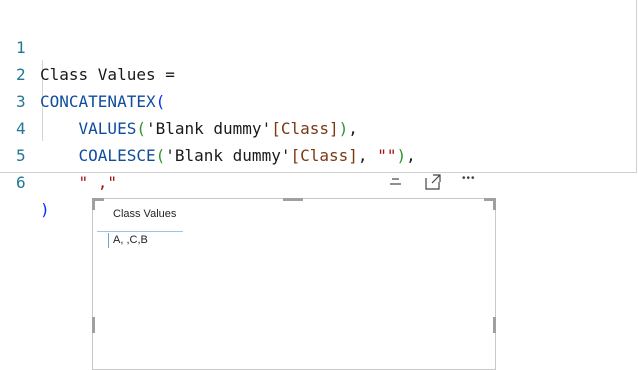 This screenshot has width=638, height=370. I want to click on code-line-6: 6 ), so click(25, 180).